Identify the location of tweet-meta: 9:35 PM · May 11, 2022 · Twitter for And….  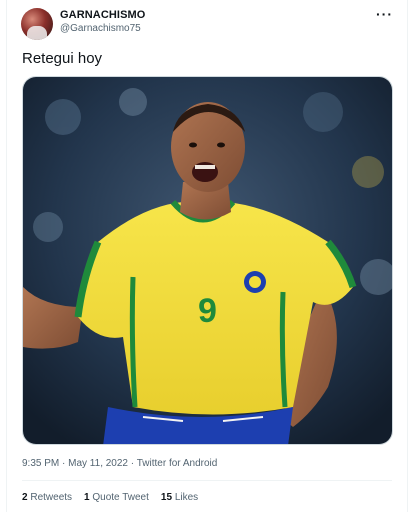
(120, 463).